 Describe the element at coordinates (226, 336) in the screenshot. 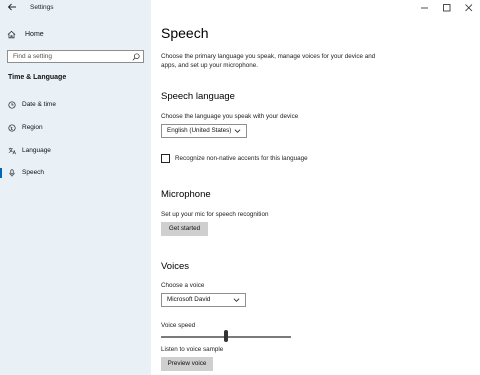

I see `voice-speed-slider-thumb` at that location.